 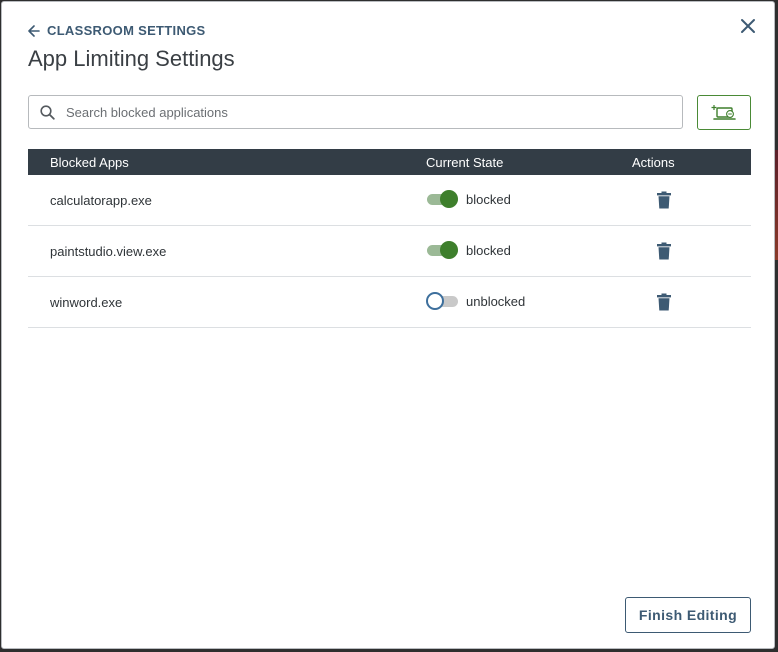 What do you see at coordinates (653, 162) in the screenshot?
I see `column-header-actions: Actions` at bounding box center [653, 162].